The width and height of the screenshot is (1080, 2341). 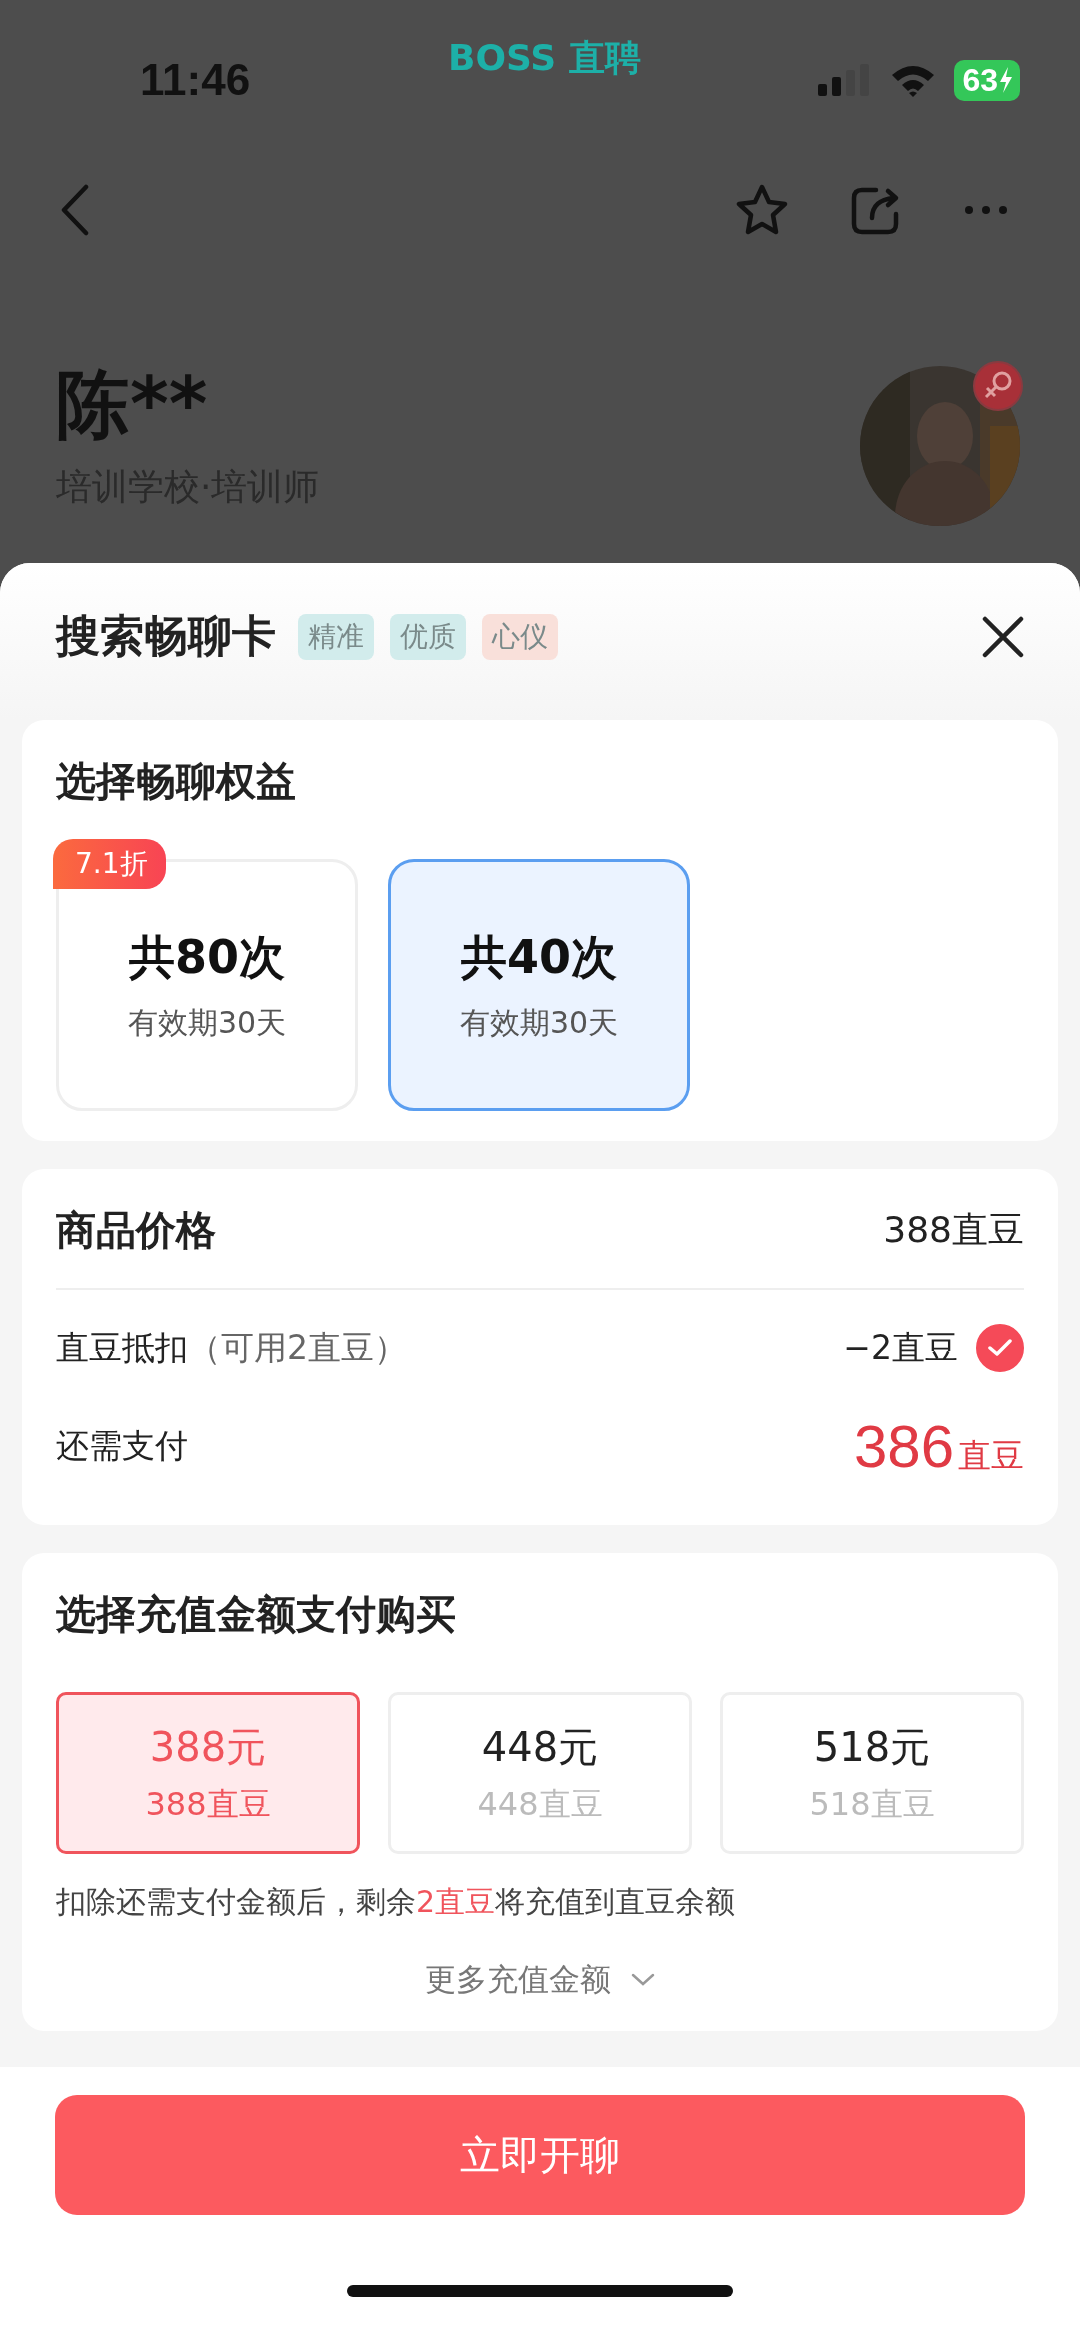 What do you see at coordinates (518, 1980) in the screenshot?
I see `more-amounts-link: 更多充值金额` at bounding box center [518, 1980].